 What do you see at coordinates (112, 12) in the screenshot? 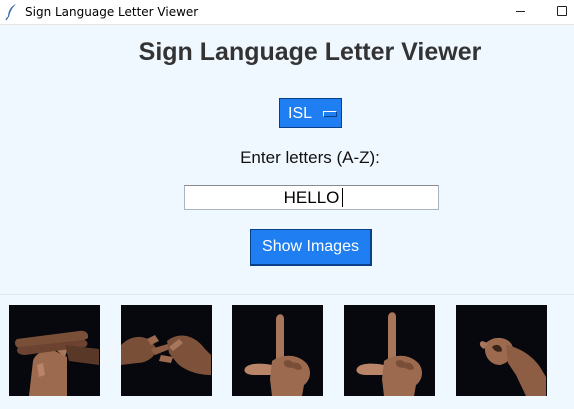
I see `window-title: Sign Language Letter Viewer` at bounding box center [112, 12].